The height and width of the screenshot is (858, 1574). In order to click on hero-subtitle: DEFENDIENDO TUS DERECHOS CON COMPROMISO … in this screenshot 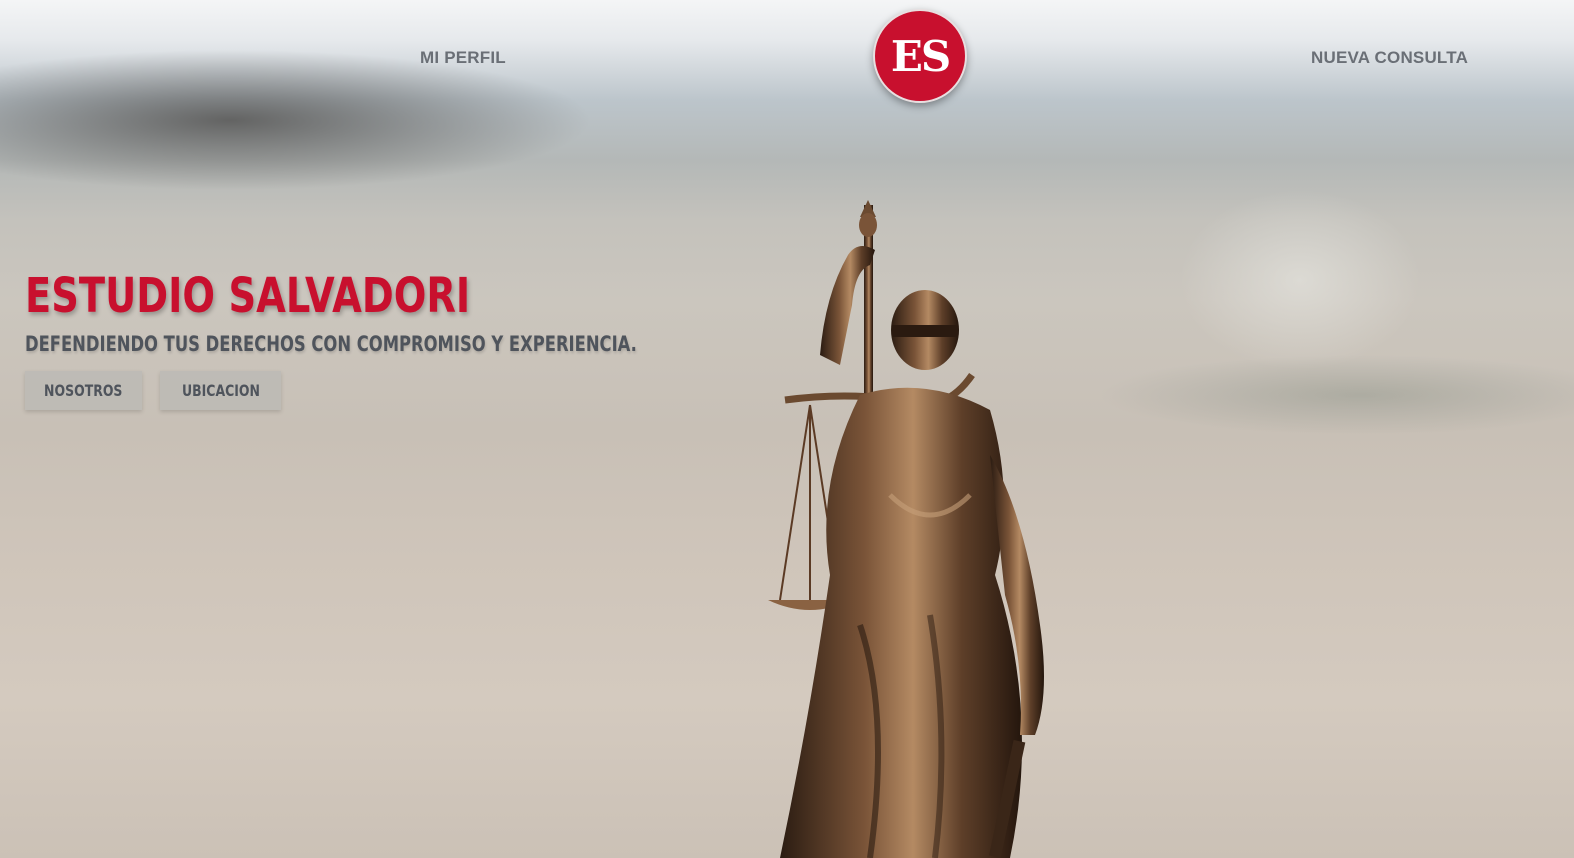, I will do `click(331, 344)`.